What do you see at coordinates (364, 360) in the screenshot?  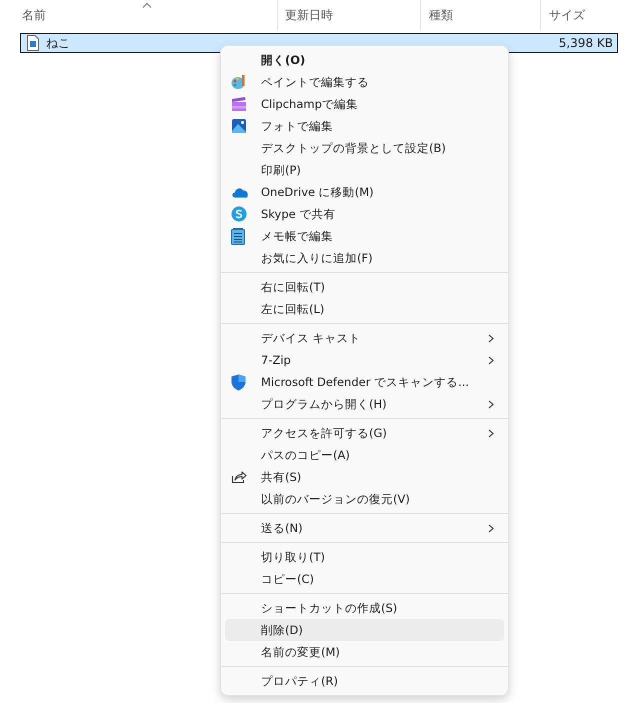 I see `menu-item: 7-Zip` at bounding box center [364, 360].